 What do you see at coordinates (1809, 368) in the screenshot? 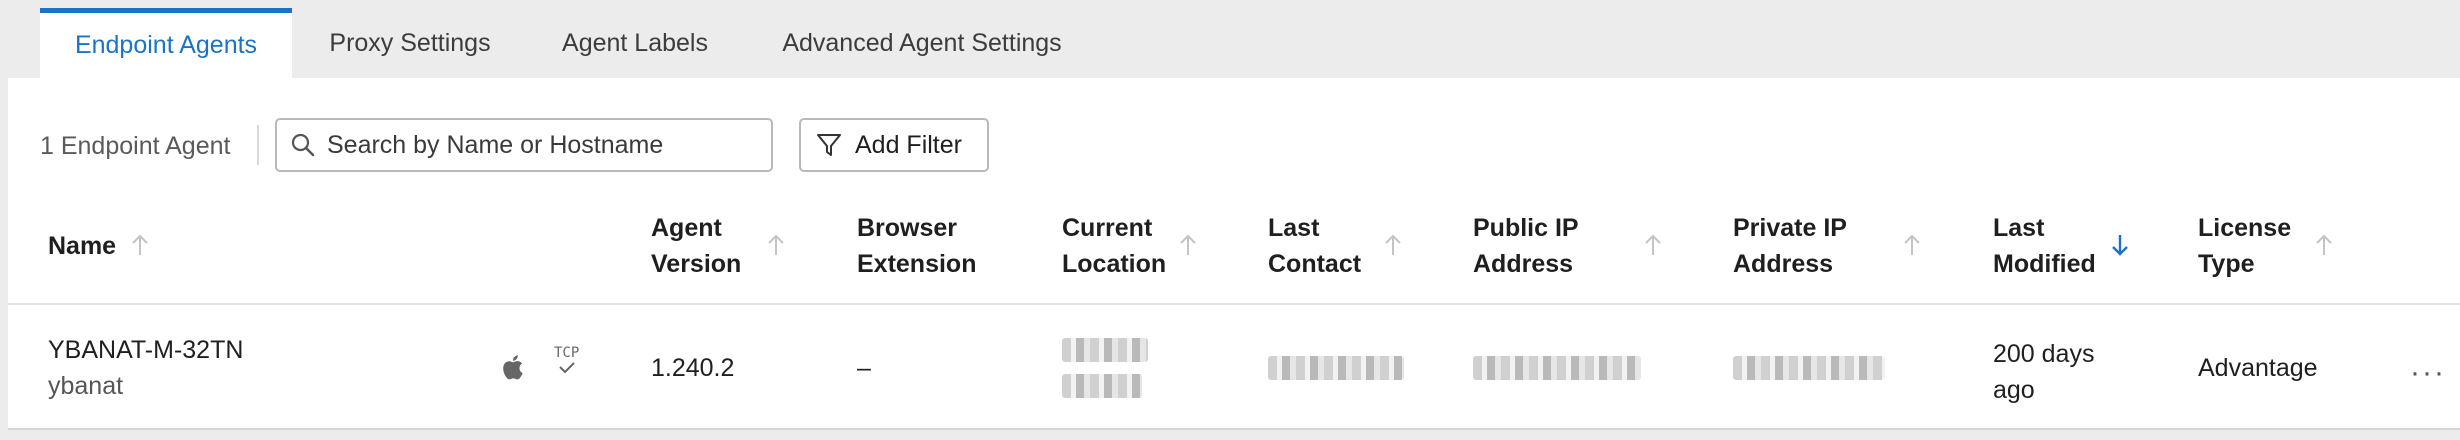
I see `private-ip-redacted` at bounding box center [1809, 368].